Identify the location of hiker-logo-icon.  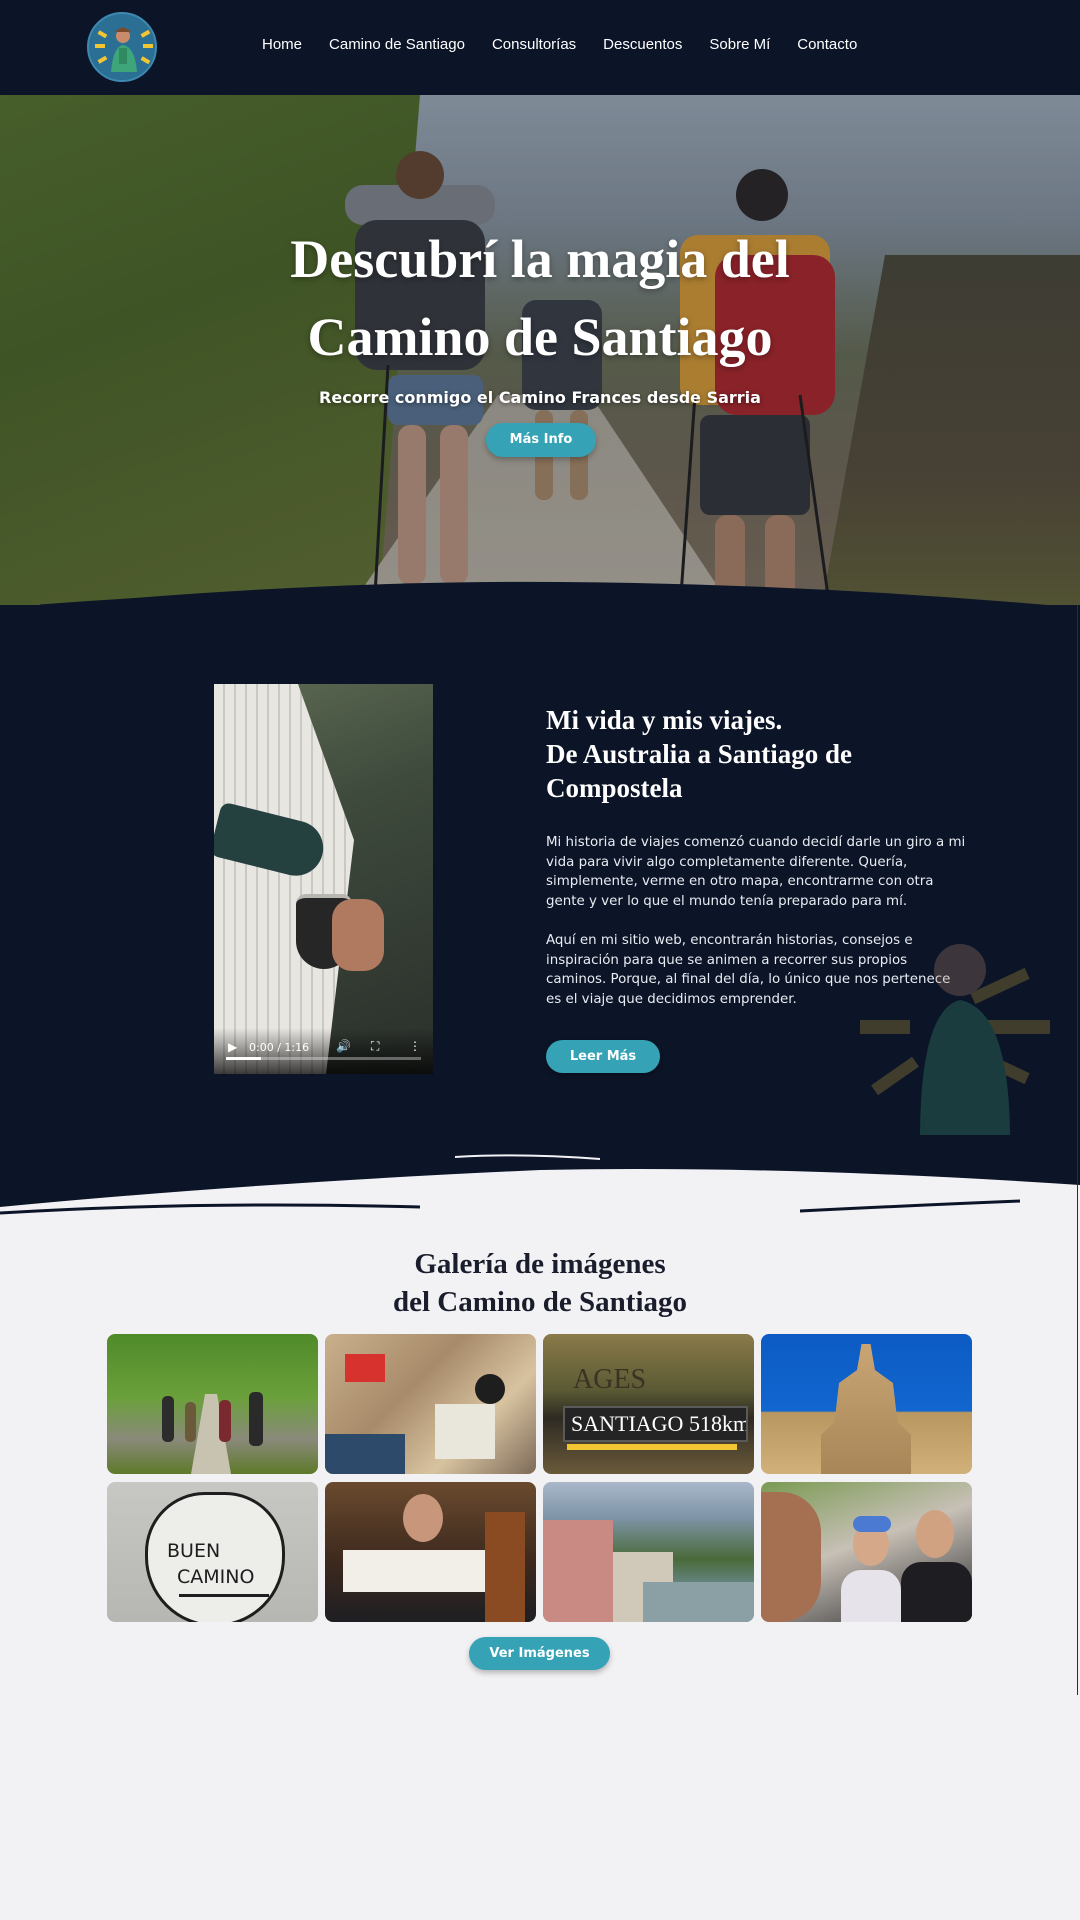
(123, 48).